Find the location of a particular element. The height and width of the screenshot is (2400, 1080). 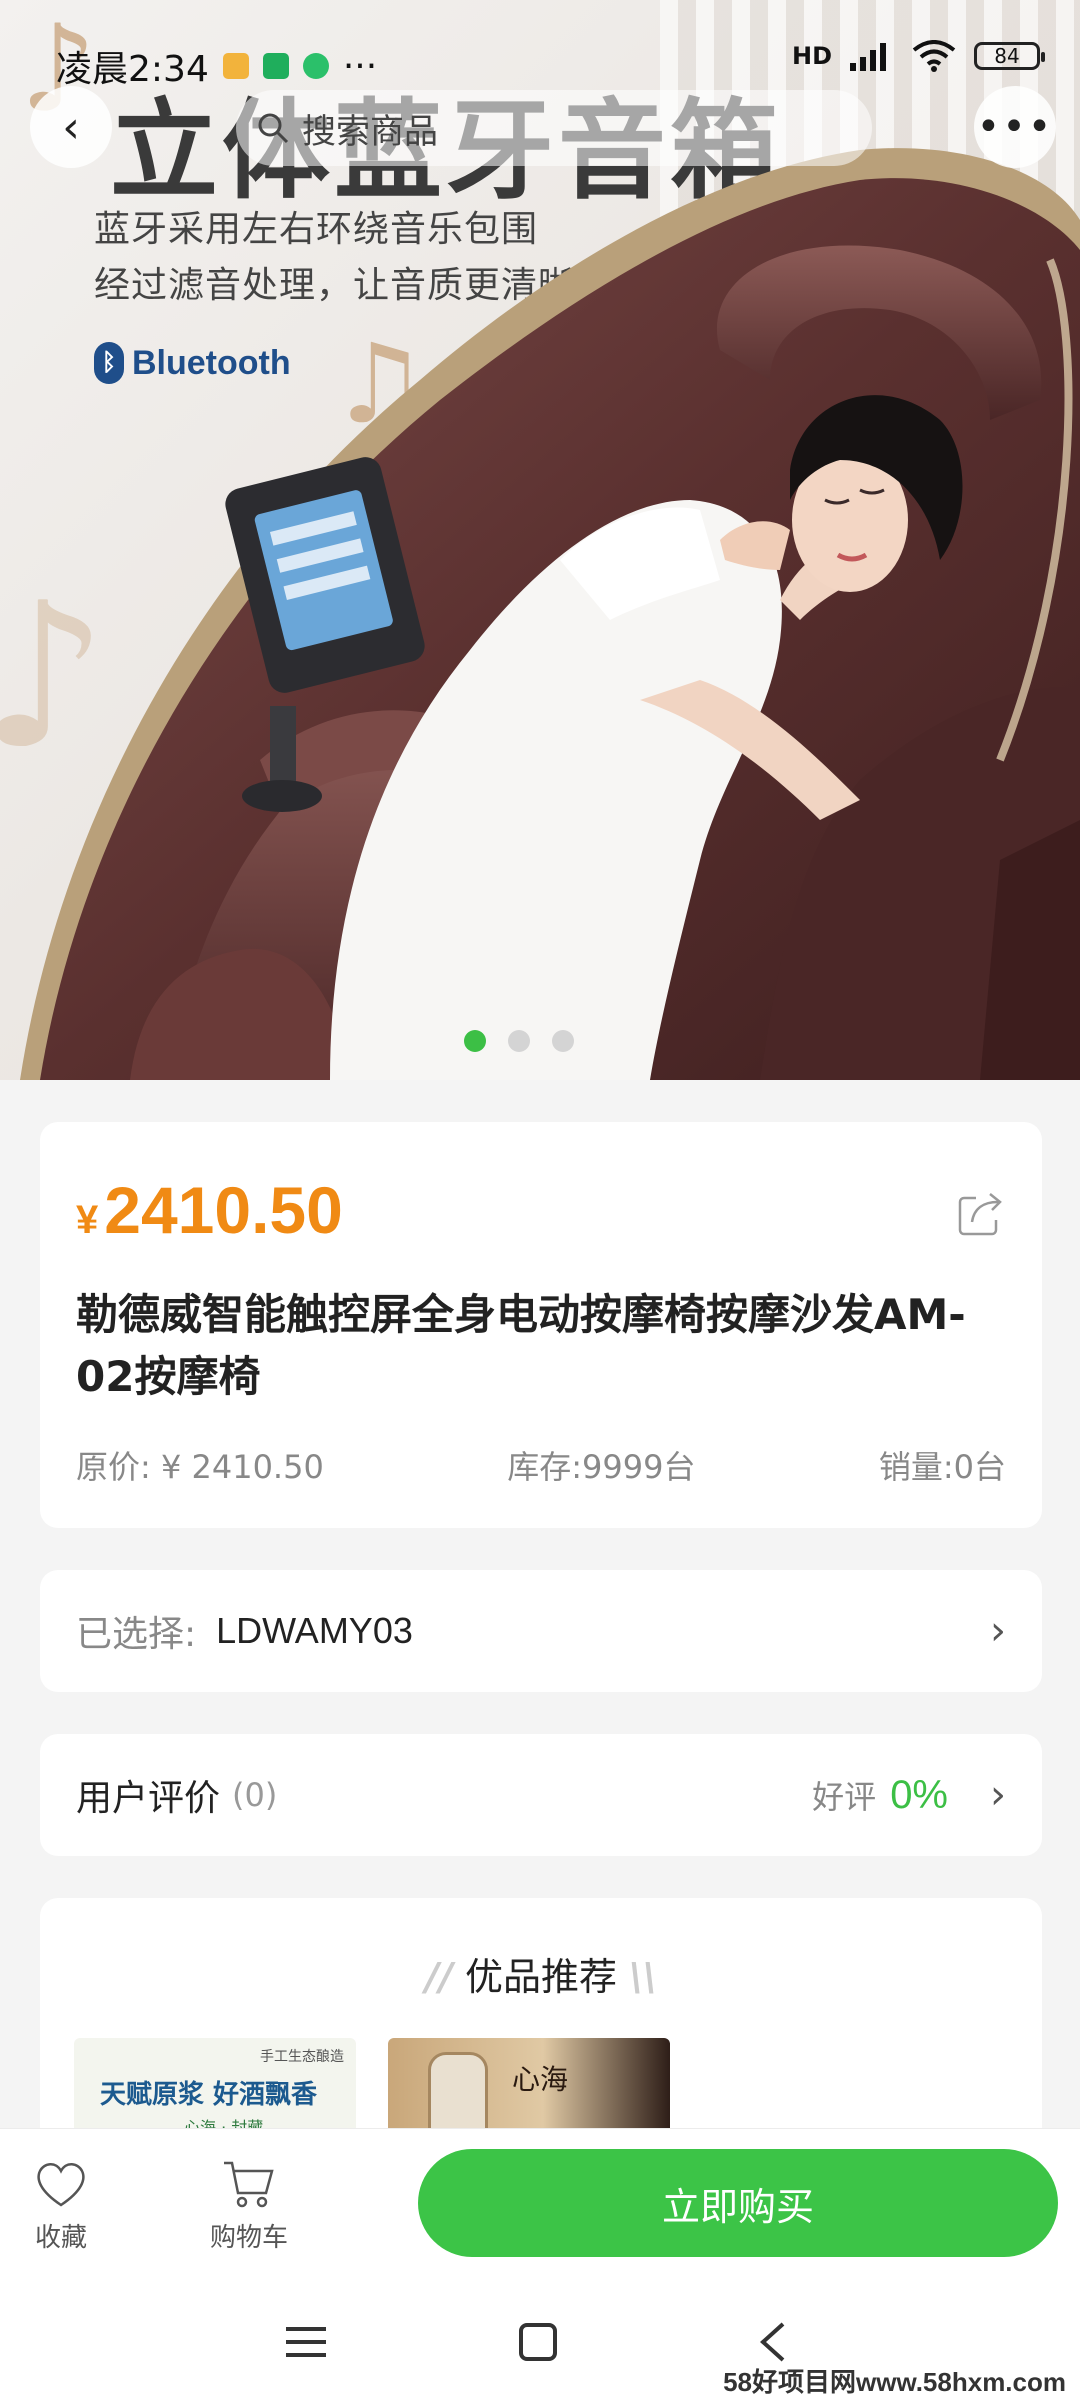

good-rate-value: 0% is located at coordinates (919, 1795).